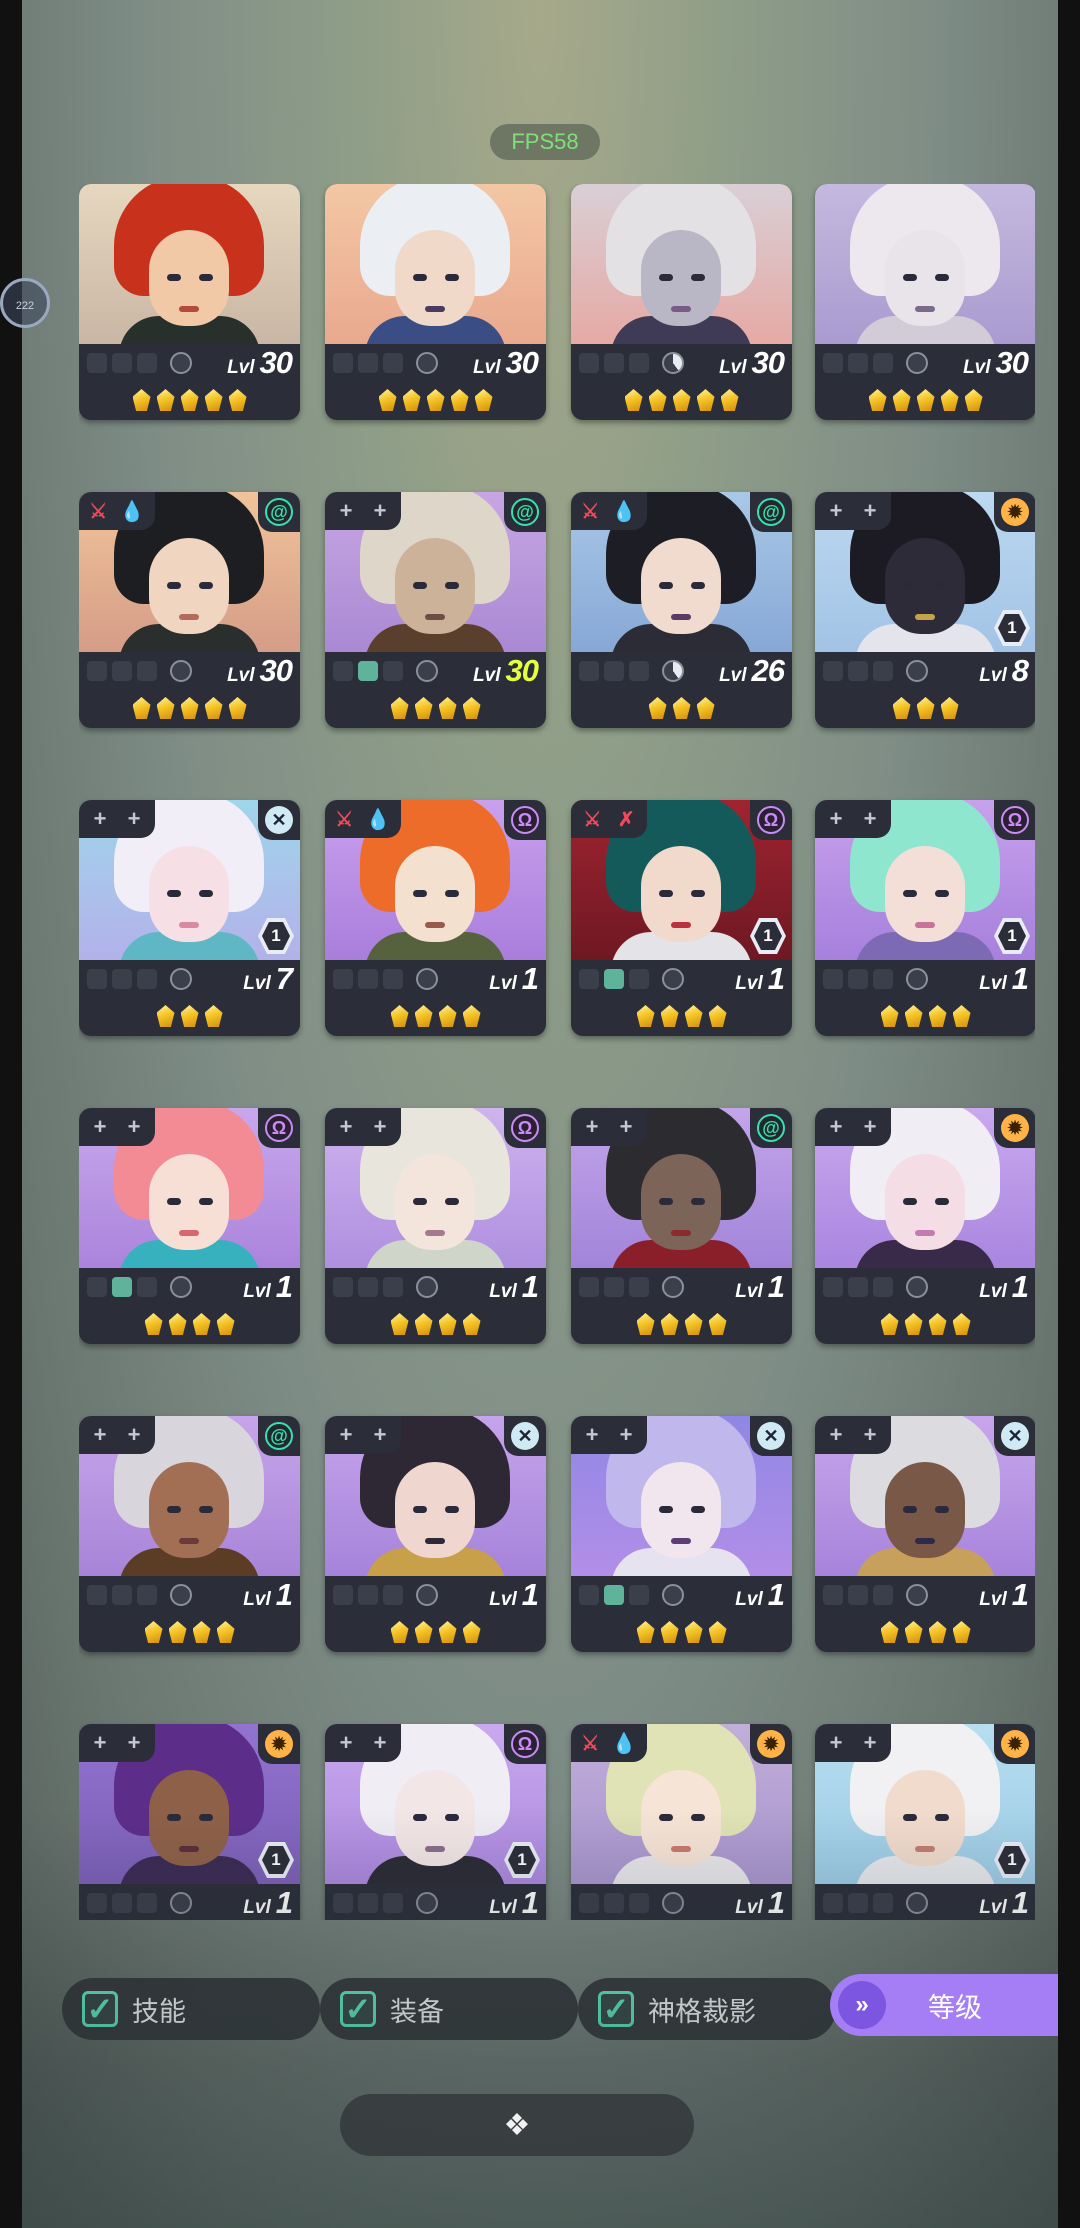 Image resolution: width=1080 pixels, height=2228 pixels. Describe the element at coordinates (681, 918) in the screenshot. I see `hero-card: ⚔ ✗ Ω 1 Lvl 1` at that location.